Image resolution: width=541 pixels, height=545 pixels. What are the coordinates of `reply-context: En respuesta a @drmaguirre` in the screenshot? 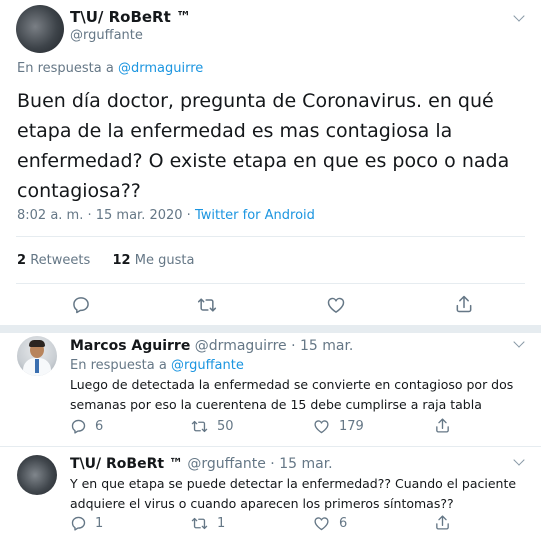 It's located at (110, 68).